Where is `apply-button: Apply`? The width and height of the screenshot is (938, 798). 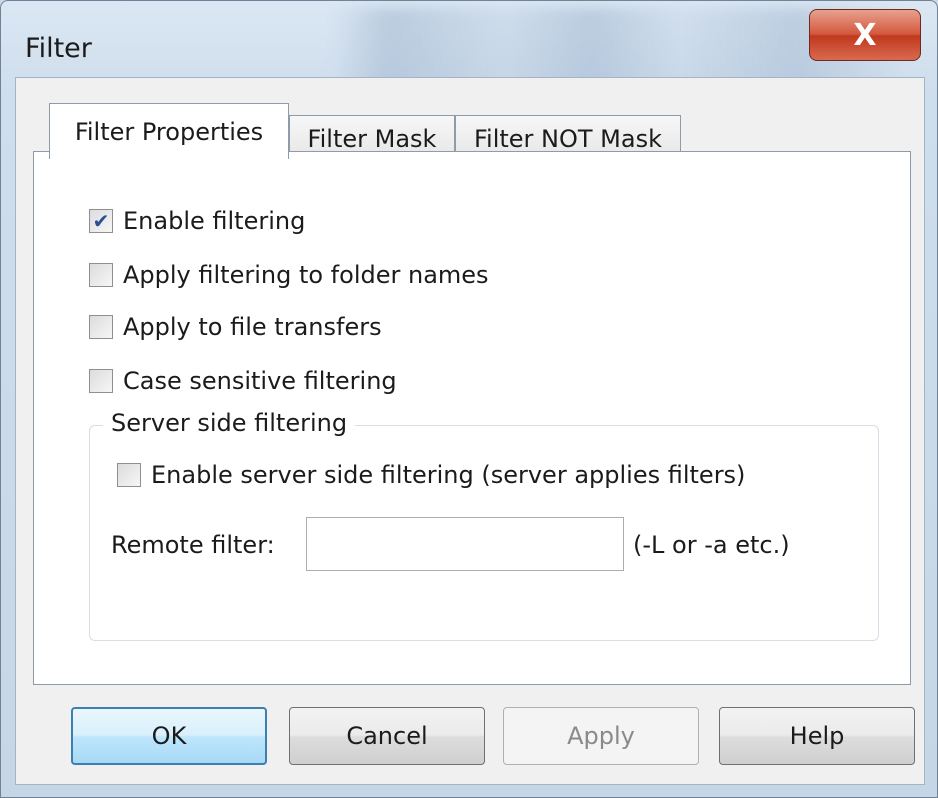 apply-button: Apply is located at coordinates (601, 736).